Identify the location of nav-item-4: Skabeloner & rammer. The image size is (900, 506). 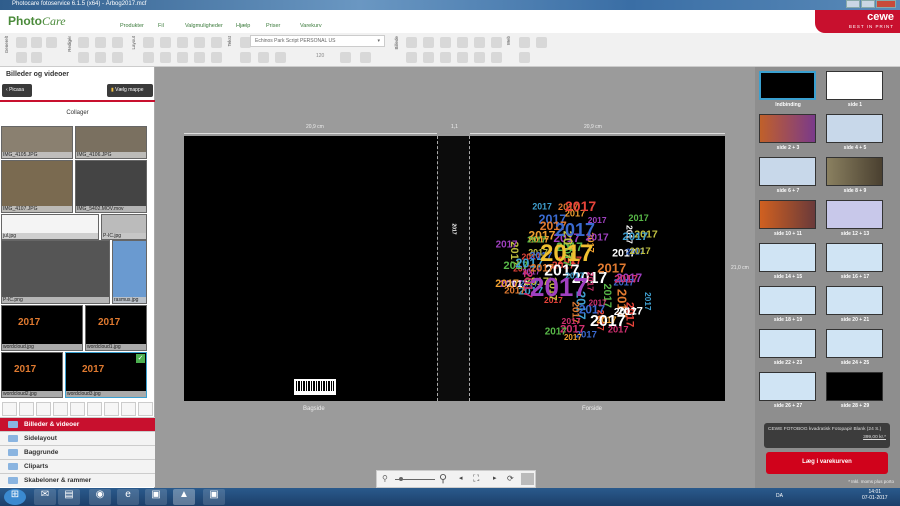
(77, 480).